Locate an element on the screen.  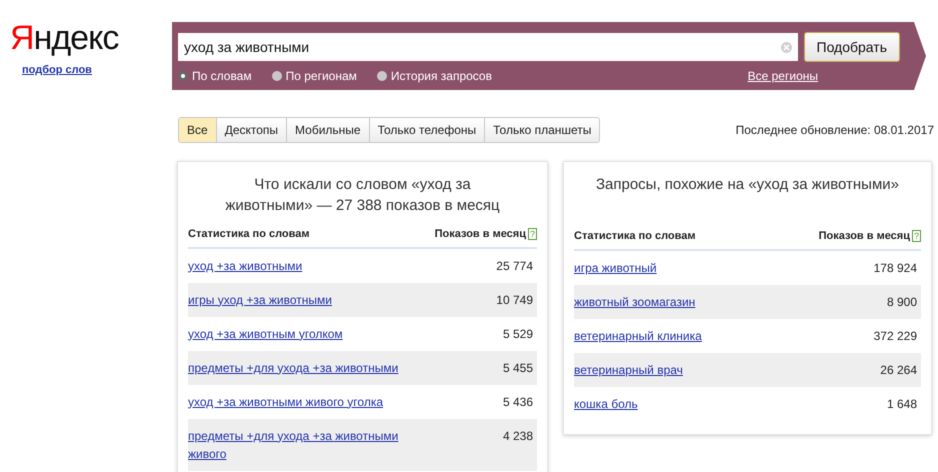
phrase-link: предметы +для ухода +за животными is located at coordinates (293, 367).